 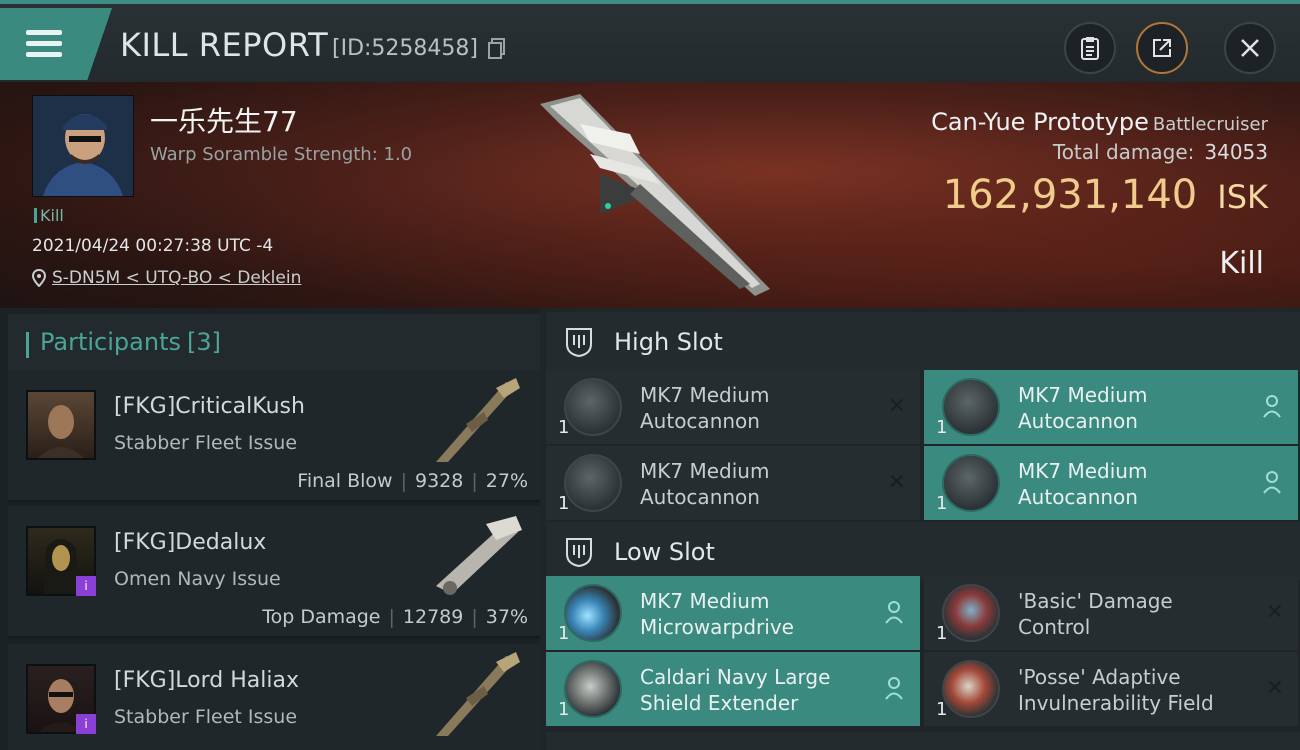 What do you see at coordinates (395, 617) in the screenshot?
I see `participant-stats: Top Damage | 12789 | 37%` at bounding box center [395, 617].